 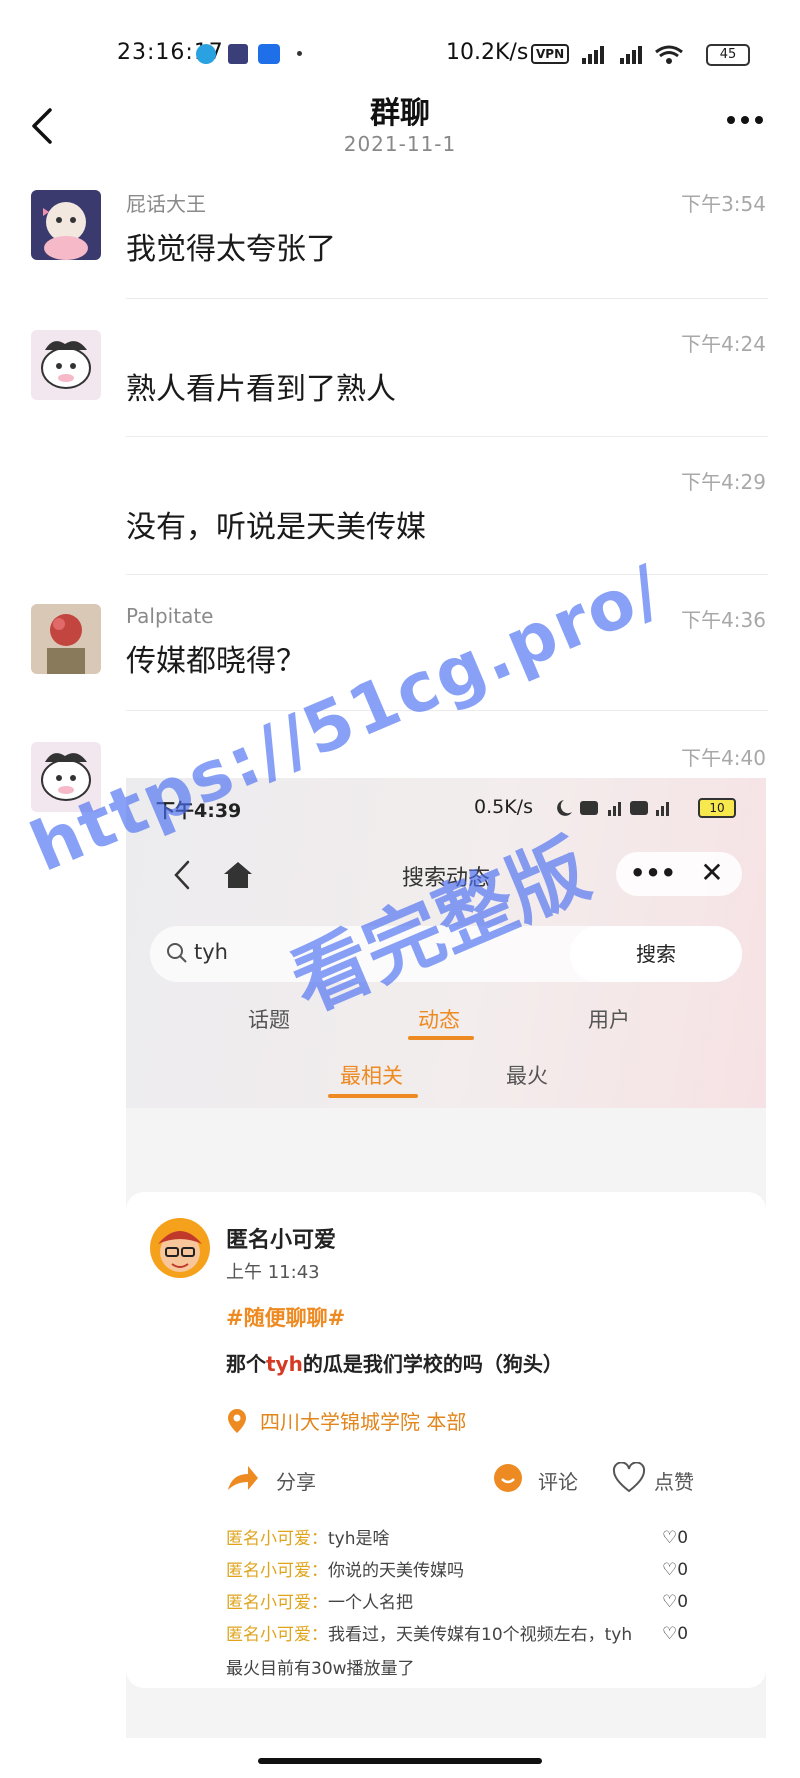 I want to click on message-time: 下午4:36, so click(x=723, y=620).